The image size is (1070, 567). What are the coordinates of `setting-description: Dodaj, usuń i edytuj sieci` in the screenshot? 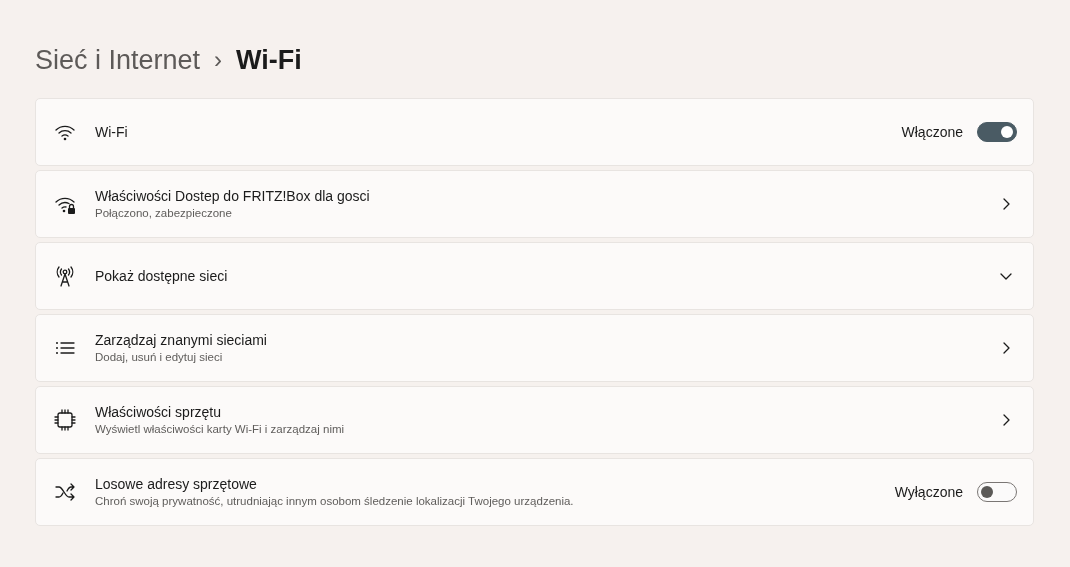 It's located at (159, 358).